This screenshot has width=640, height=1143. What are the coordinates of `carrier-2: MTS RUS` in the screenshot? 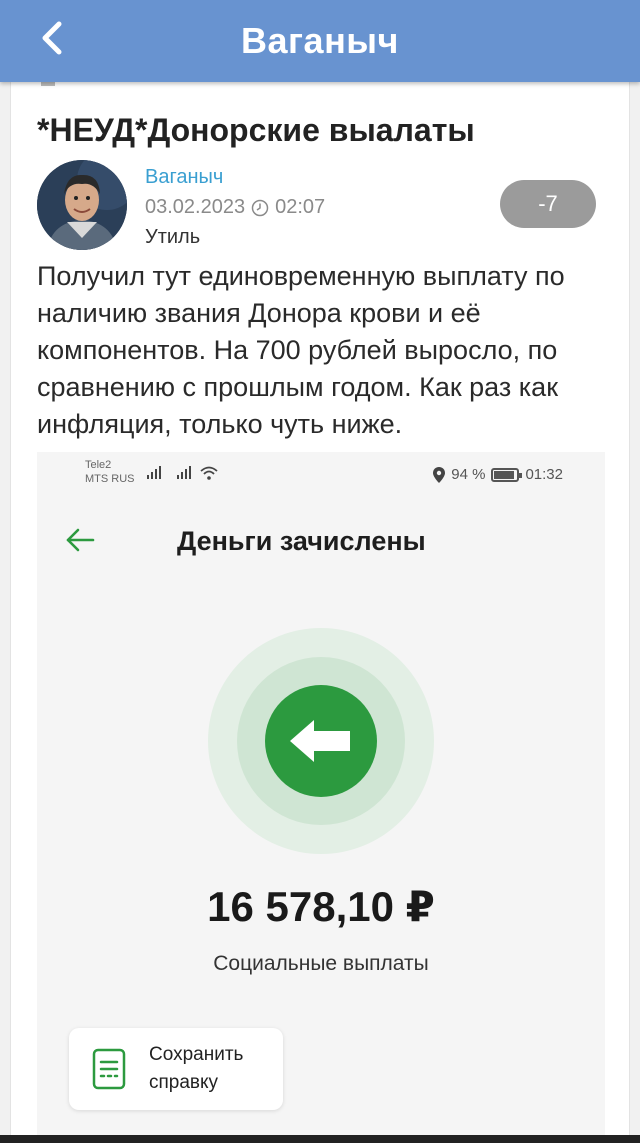 It's located at (110, 479).